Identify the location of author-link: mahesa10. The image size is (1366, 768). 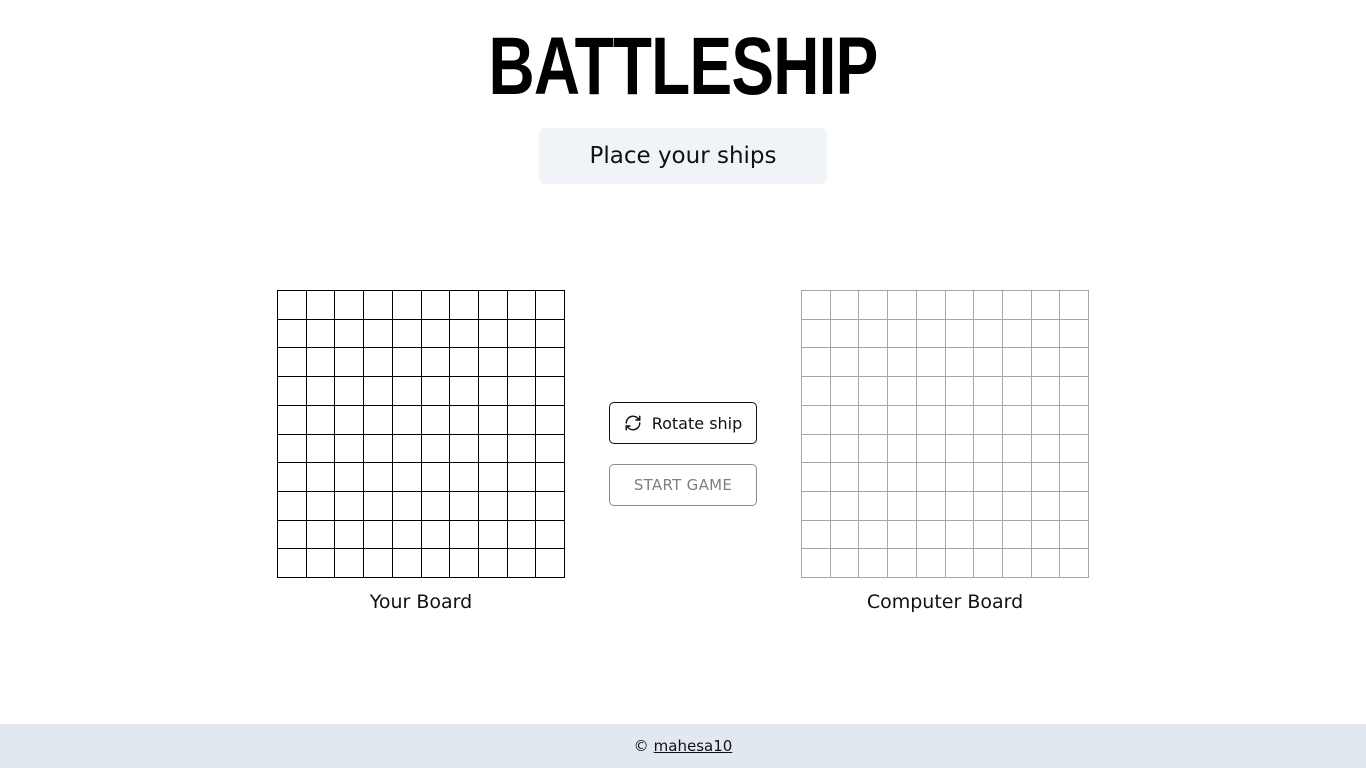
(693, 746).